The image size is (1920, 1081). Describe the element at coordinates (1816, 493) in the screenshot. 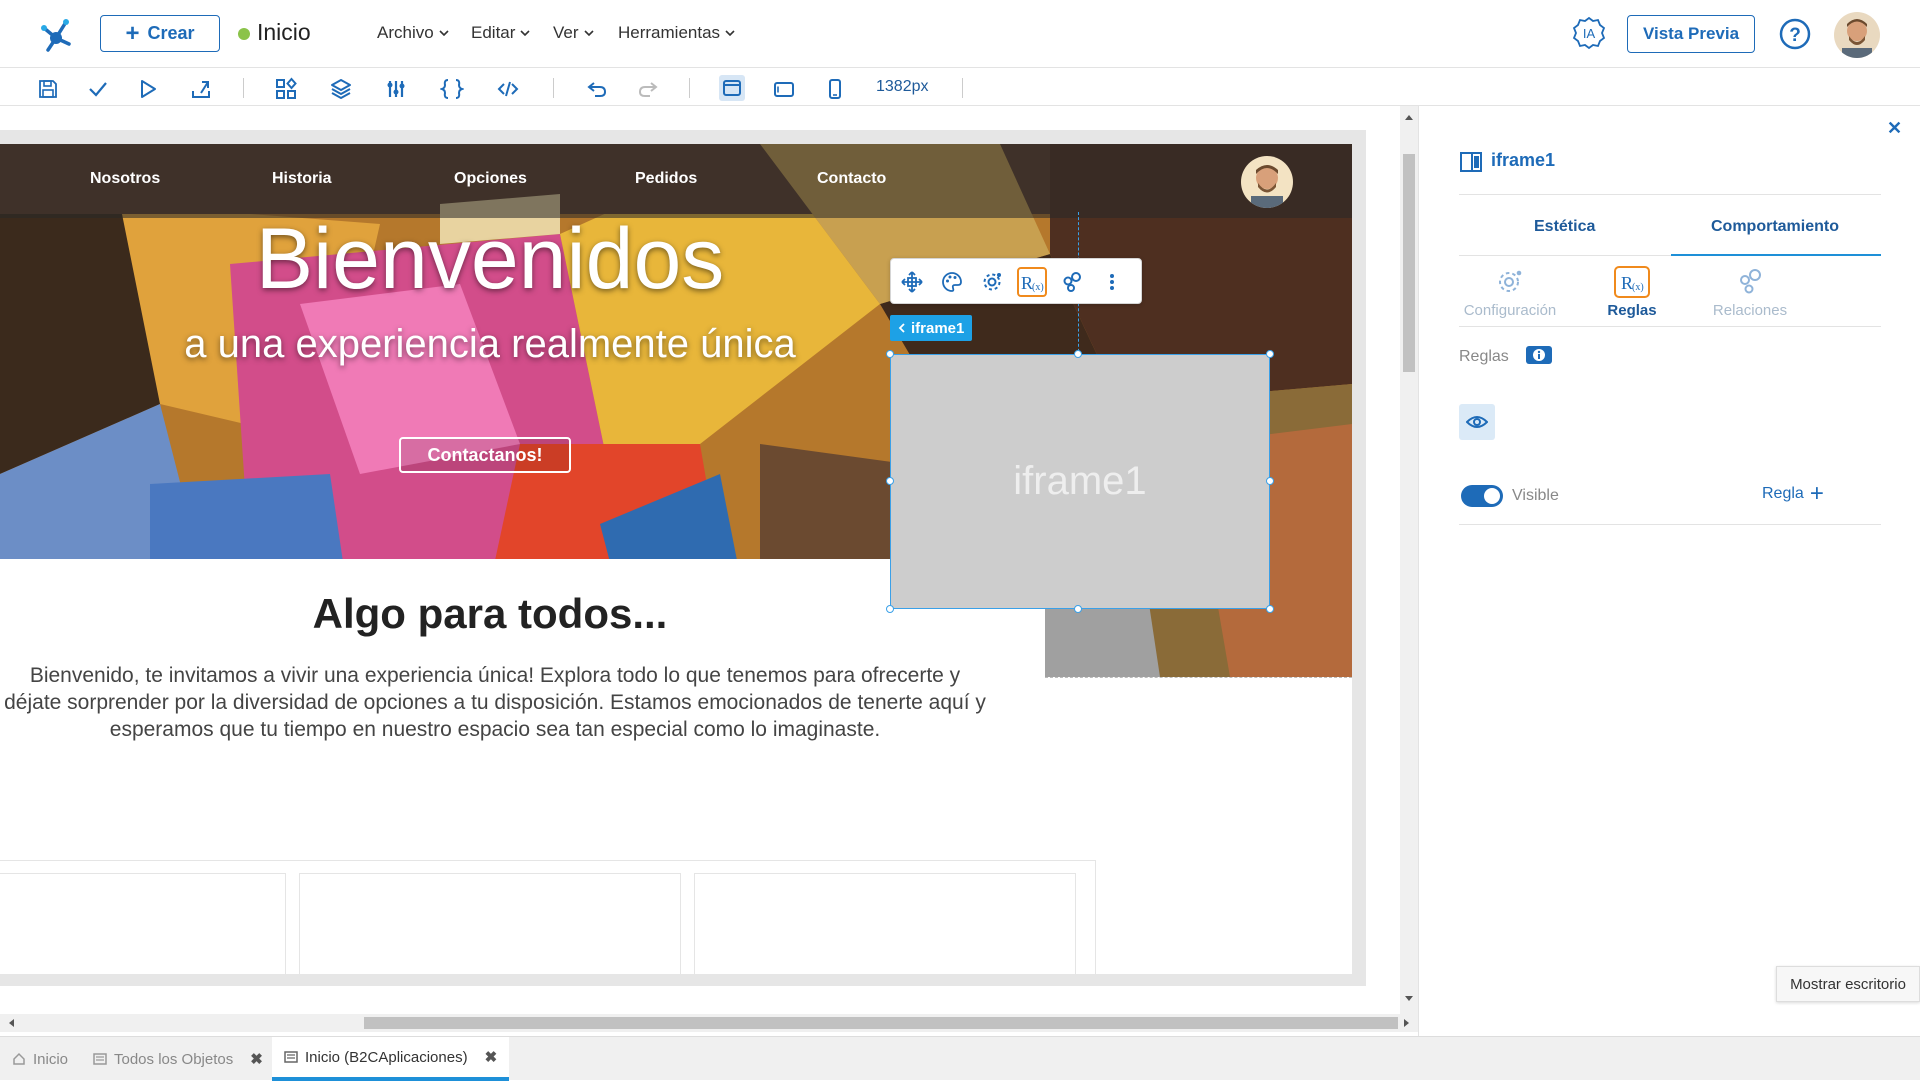

I see `plus-icon: +` at that location.